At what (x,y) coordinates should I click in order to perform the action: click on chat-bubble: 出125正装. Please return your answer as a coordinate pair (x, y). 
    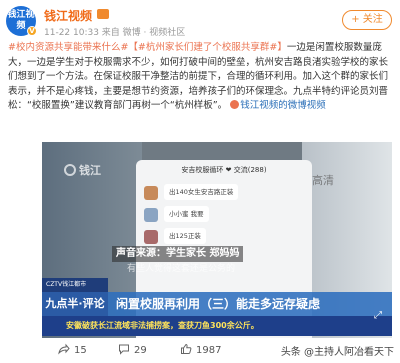
    Looking at the image, I should click on (185, 236).